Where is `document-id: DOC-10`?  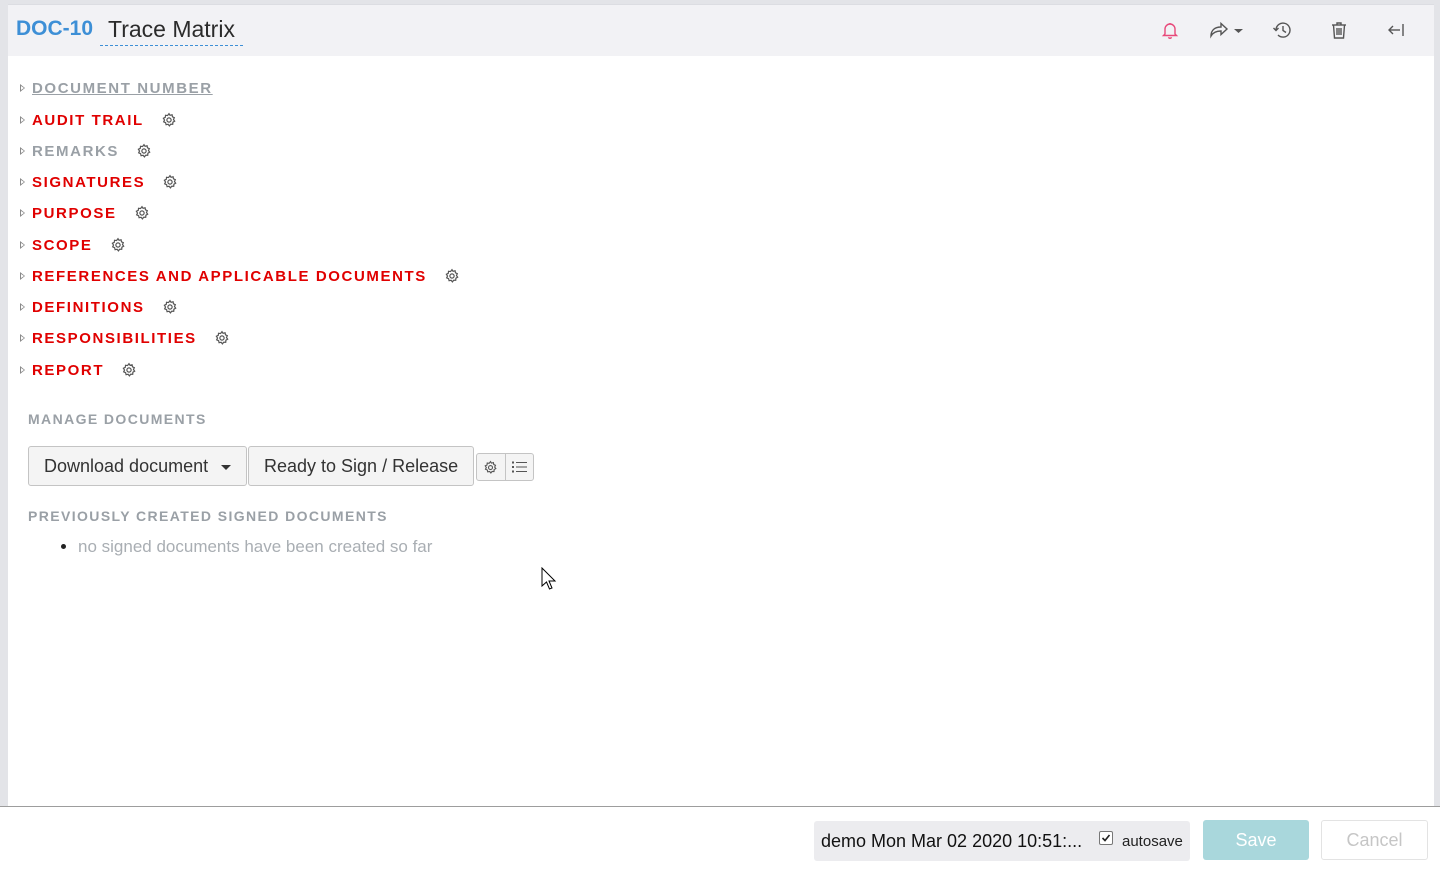 document-id: DOC-10 is located at coordinates (55, 28).